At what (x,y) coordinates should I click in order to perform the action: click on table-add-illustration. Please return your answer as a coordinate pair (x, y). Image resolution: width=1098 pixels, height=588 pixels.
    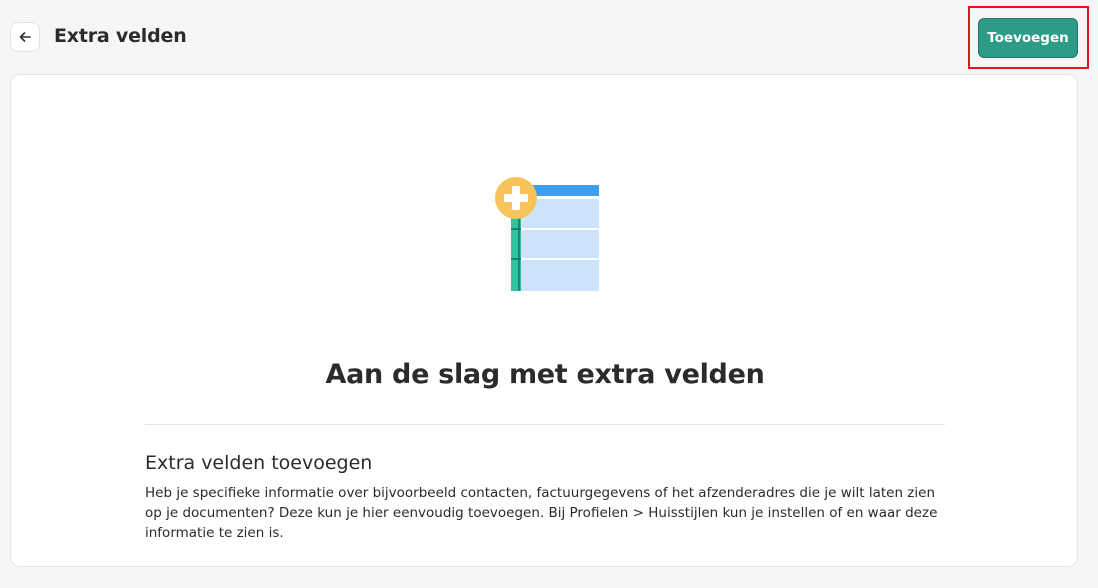
    Looking at the image, I should click on (547, 234).